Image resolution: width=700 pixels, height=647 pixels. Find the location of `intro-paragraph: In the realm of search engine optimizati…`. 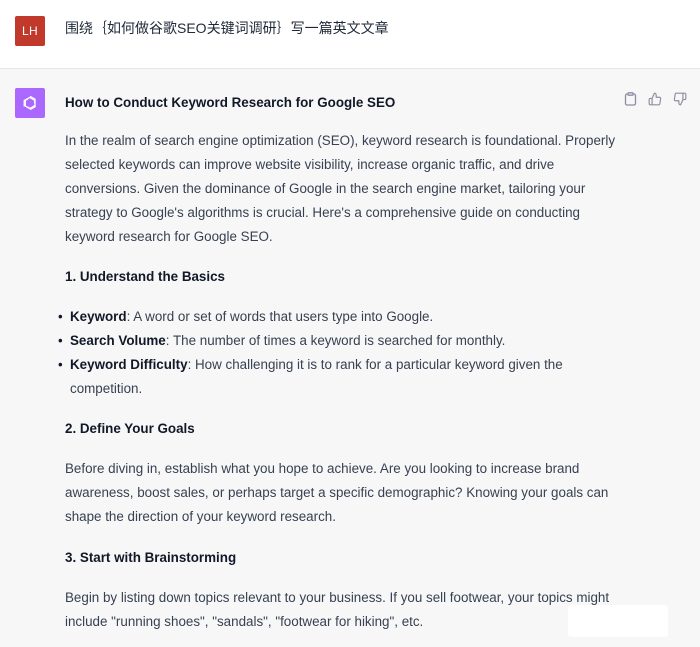

intro-paragraph: In the realm of search engine optimizati… is located at coordinates (340, 188).